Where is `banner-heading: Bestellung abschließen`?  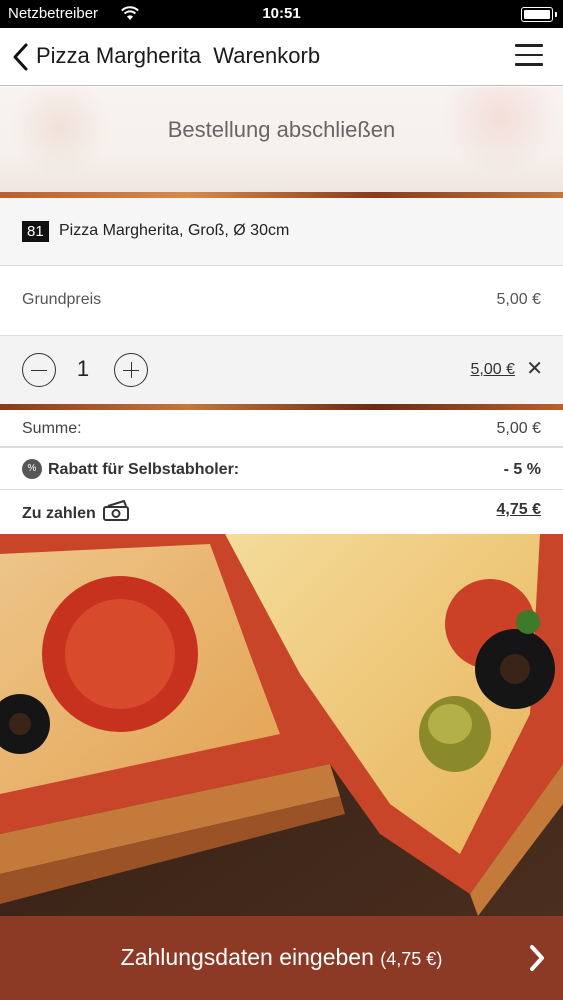 banner-heading: Bestellung abschließen is located at coordinates (281, 129).